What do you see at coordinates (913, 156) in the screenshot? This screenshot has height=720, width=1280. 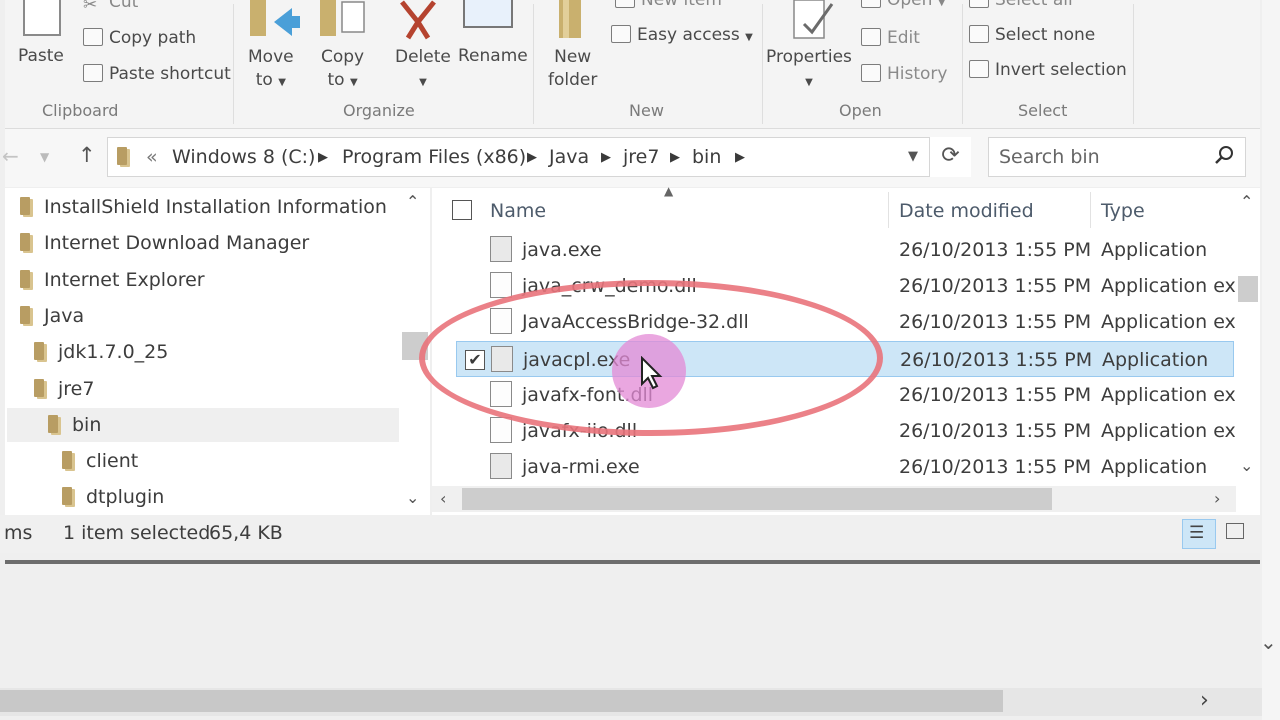 I see `address-history-dropdown-icon: ▼` at bounding box center [913, 156].